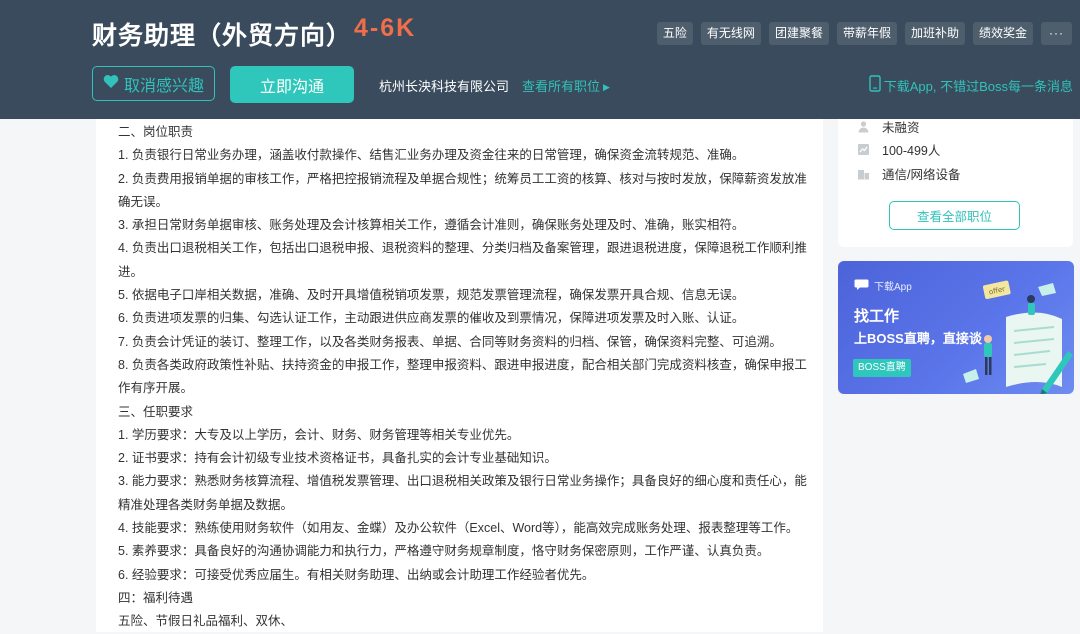 Image resolution: width=1080 pixels, height=634 pixels. I want to click on download-app-label: 下载App, 不错过Boss每一条消息, so click(978, 86).